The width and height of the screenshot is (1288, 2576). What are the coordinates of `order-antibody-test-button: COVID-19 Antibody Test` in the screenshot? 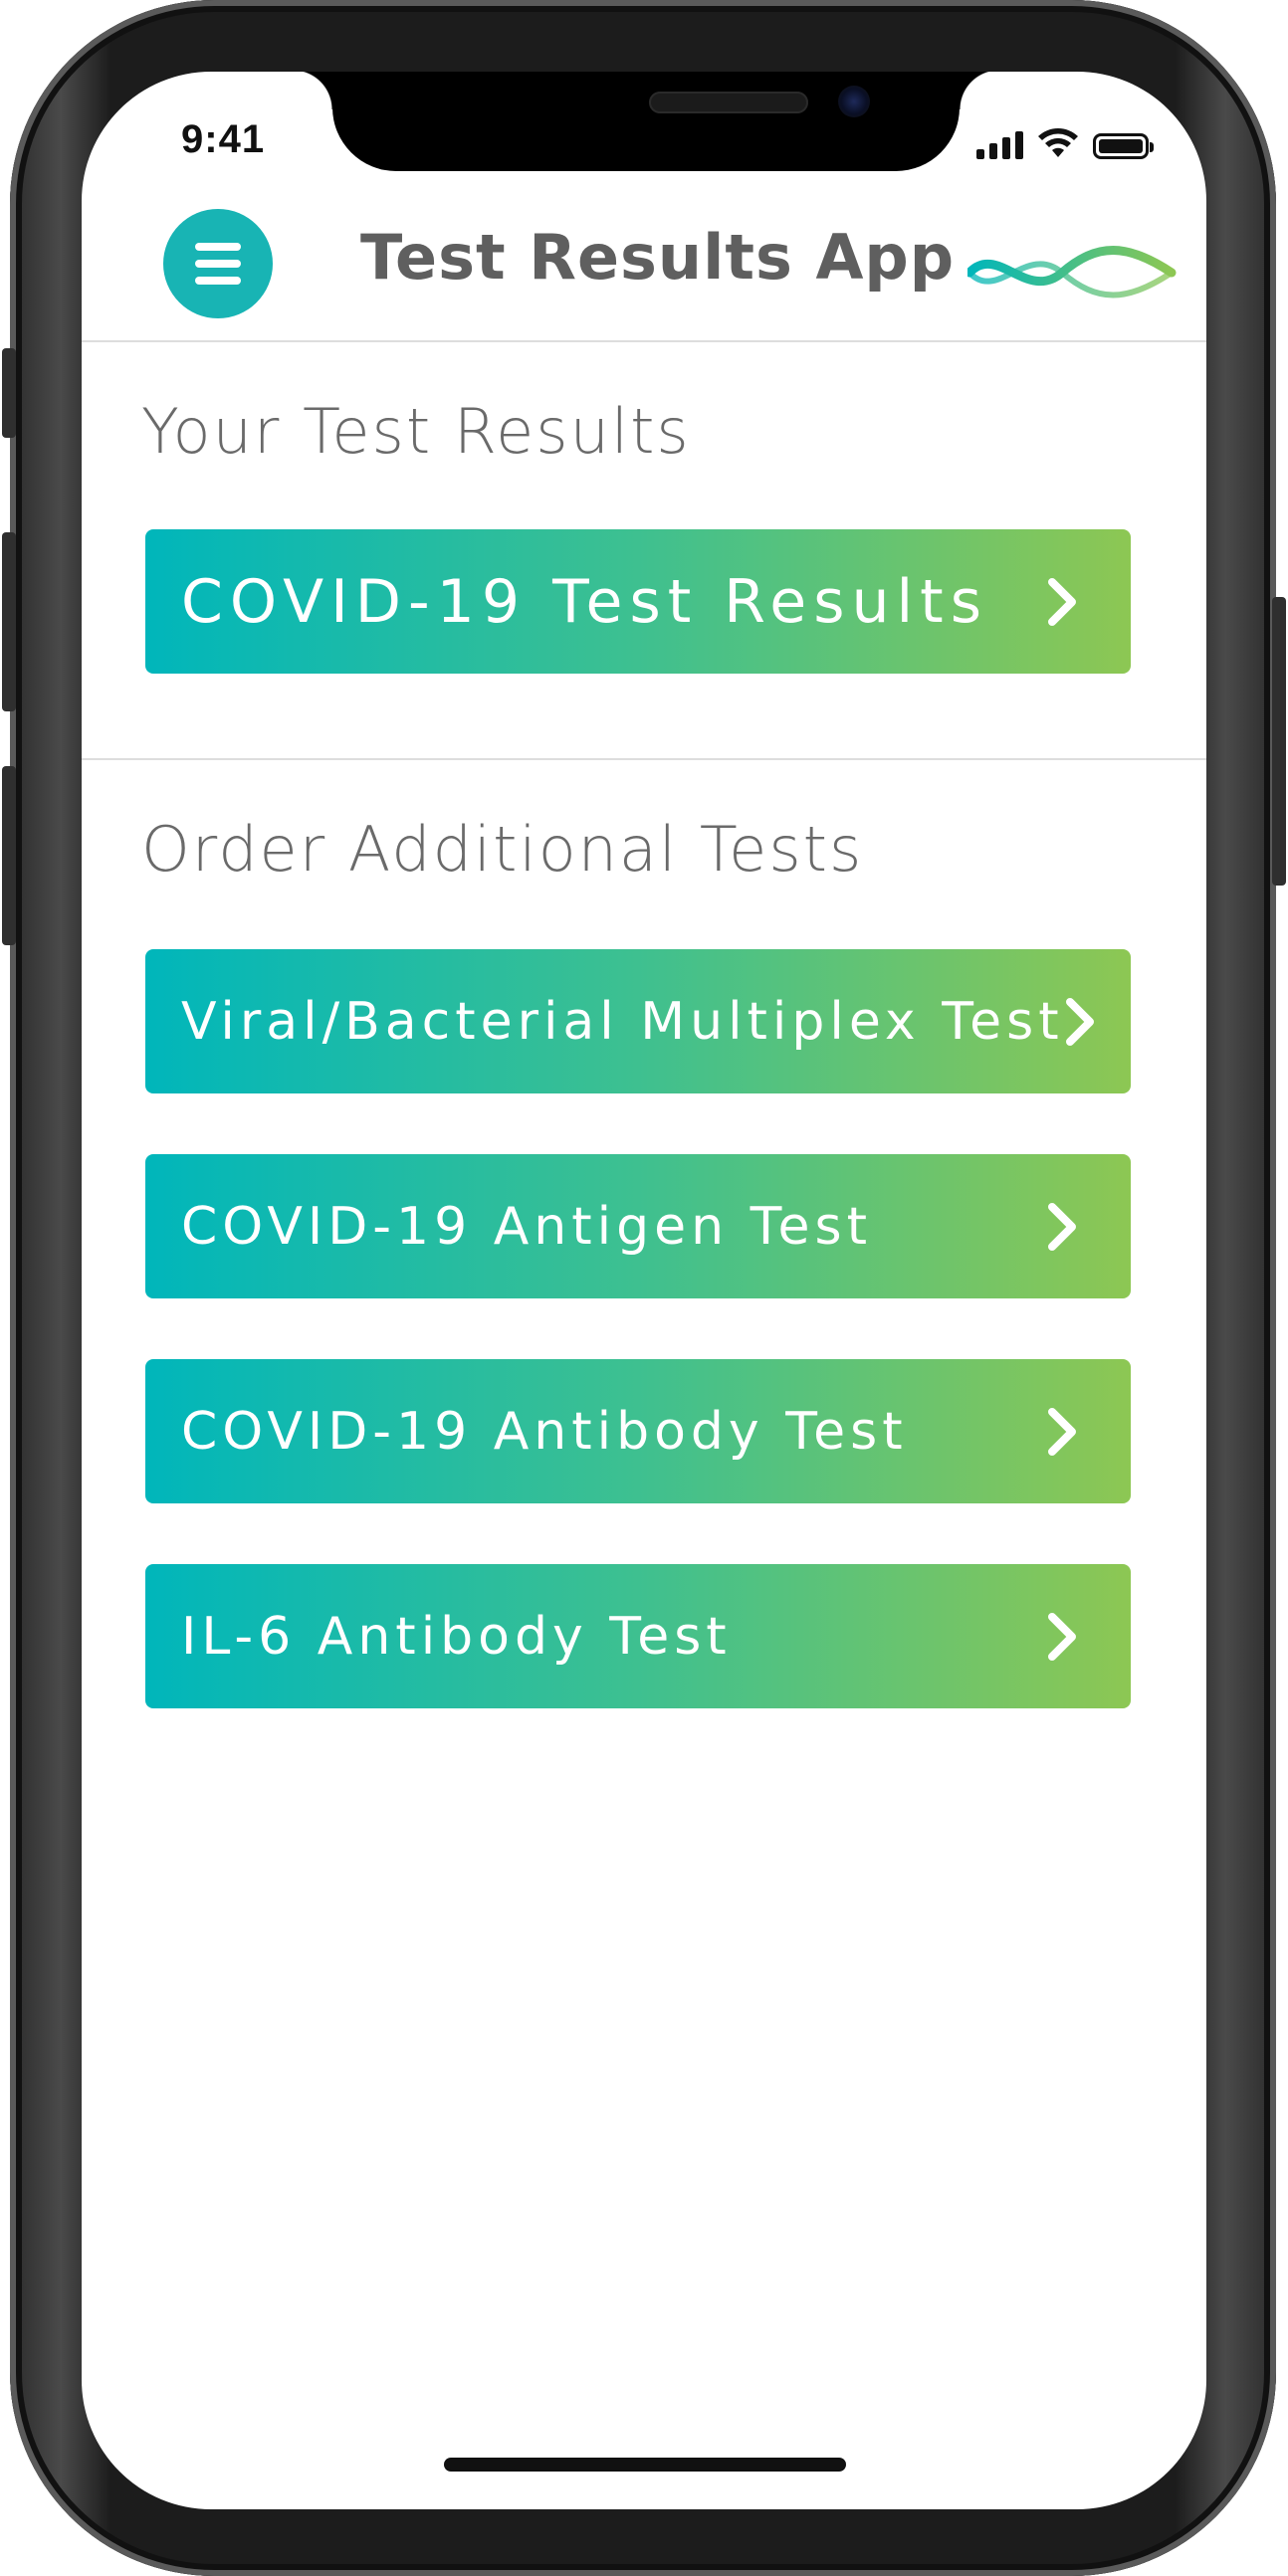 It's located at (638, 1431).